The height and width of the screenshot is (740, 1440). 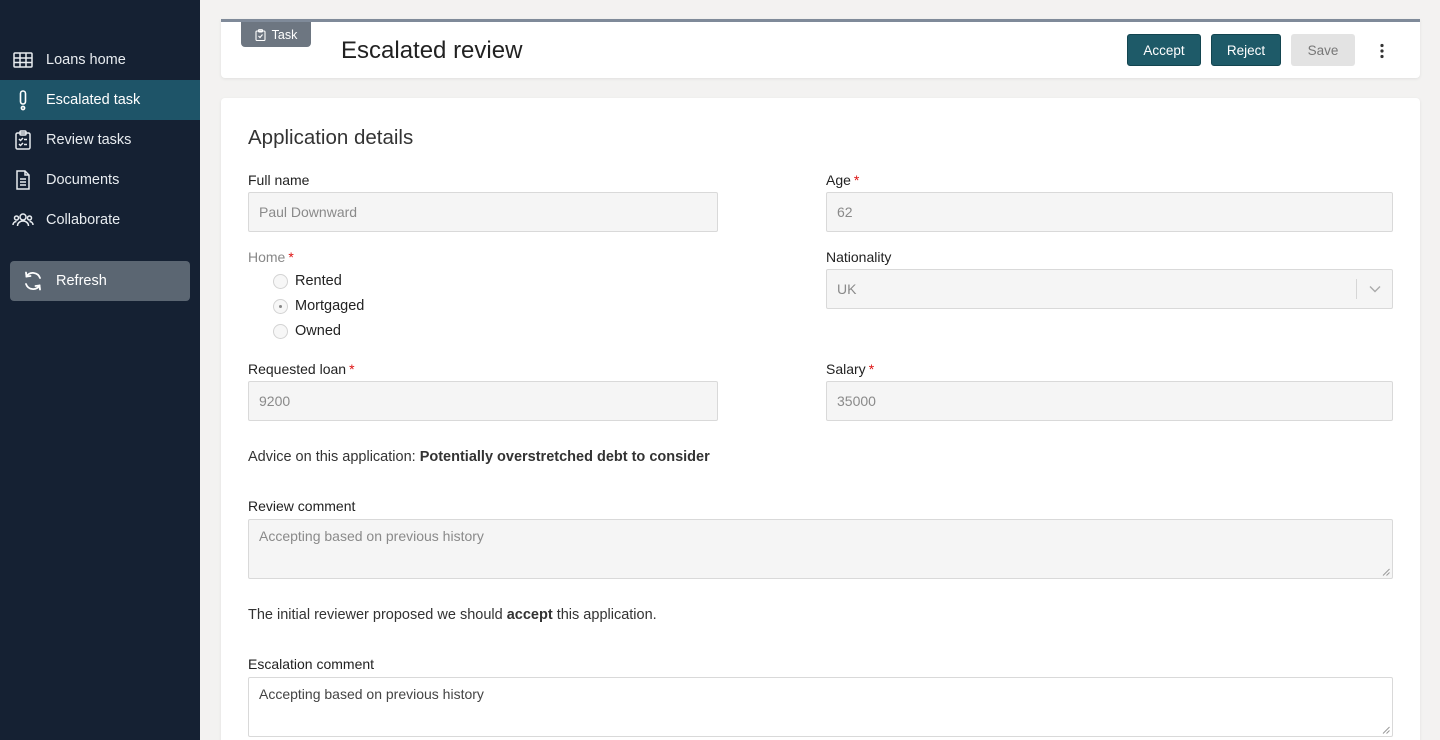 What do you see at coordinates (81, 281) in the screenshot?
I see `refresh-label: Refresh` at bounding box center [81, 281].